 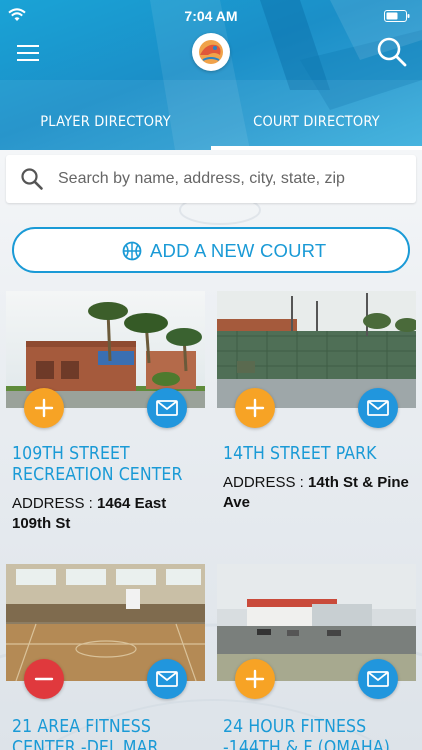 I want to click on status-bar: 7:04 AM, so click(x=211, y=15).